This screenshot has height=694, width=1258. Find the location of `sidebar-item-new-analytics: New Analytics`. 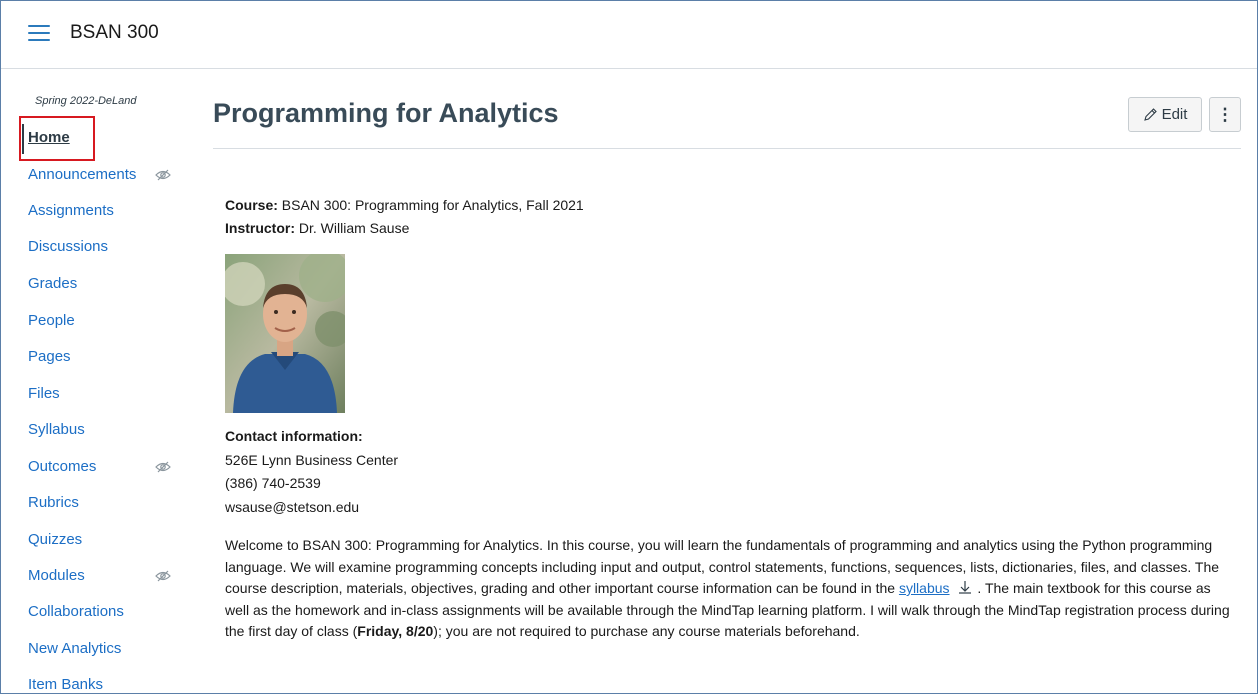

sidebar-item-new-analytics: New Analytics is located at coordinates (103, 649).